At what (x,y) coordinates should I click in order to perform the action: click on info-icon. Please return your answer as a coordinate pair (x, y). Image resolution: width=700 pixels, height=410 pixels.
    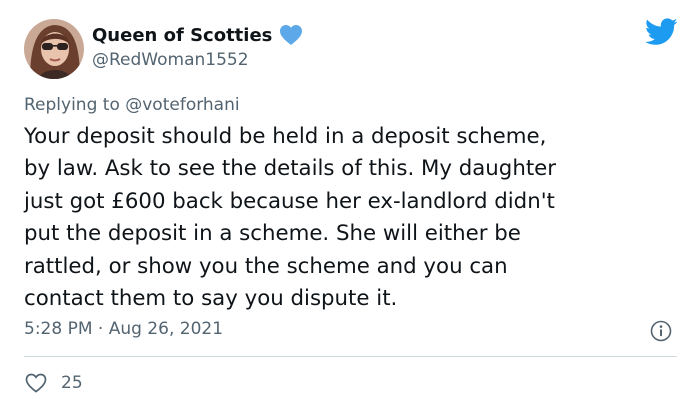
    Looking at the image, I should click on (661, 331).